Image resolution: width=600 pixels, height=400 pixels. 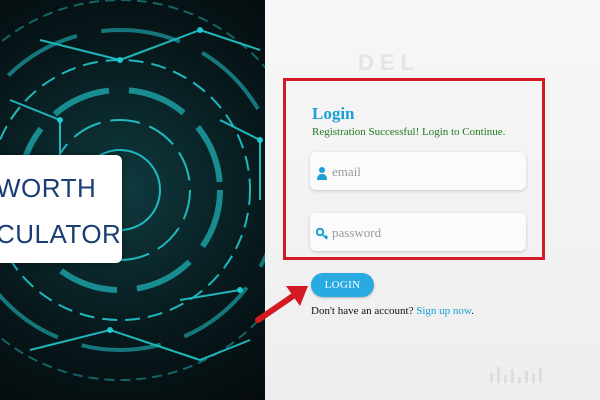 I want to click on signup-suffix: ., so click(x=472, y=311).